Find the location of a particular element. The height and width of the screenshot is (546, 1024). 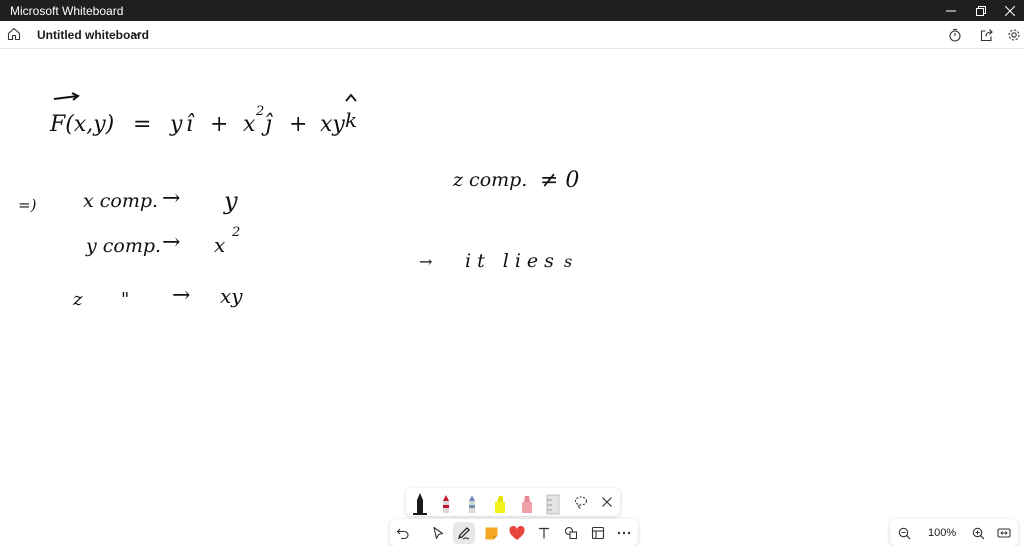

fit-to-screen-icon is located at coordinates (1004, 533).